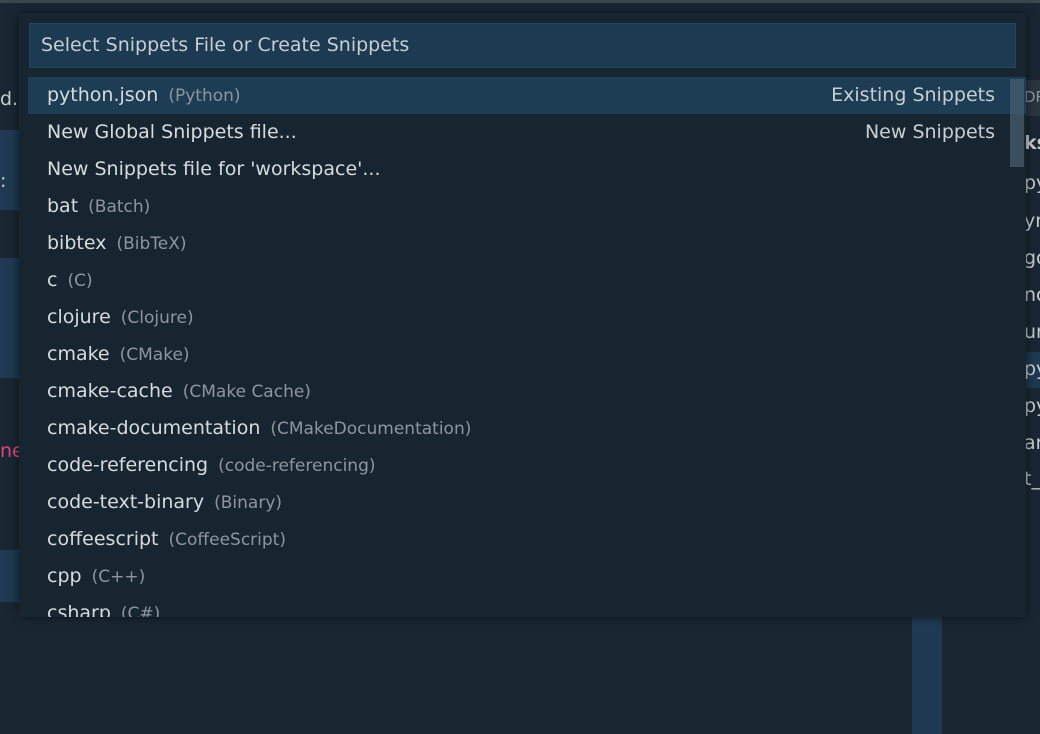  Describe the element at coordinates (297, 466) in the screenshot. I see `quick-pick-item-description: (code-referencing)` at that location.